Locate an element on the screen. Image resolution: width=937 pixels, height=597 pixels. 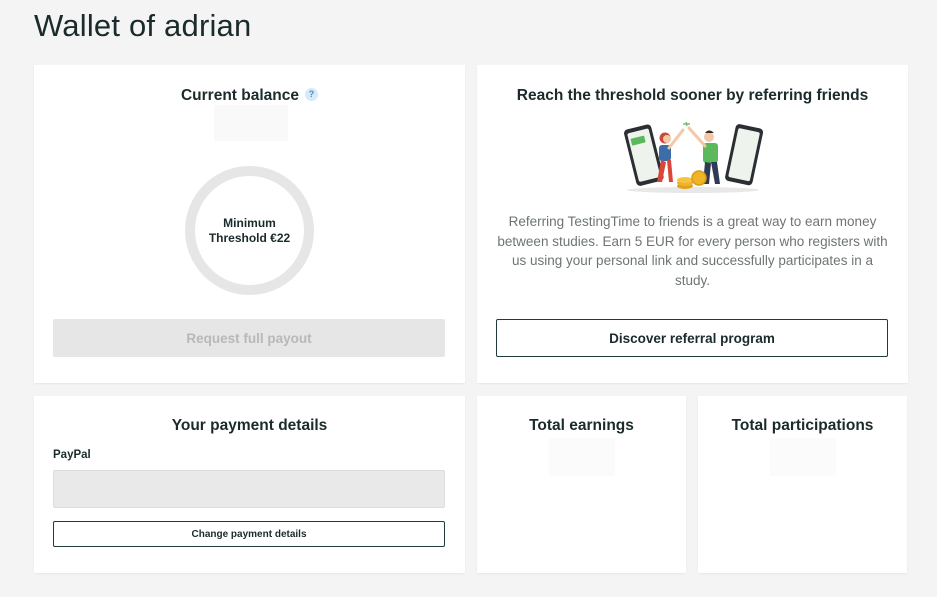
threshold-label: Minimum Threshold €22 is located at coordinates (249, 230).